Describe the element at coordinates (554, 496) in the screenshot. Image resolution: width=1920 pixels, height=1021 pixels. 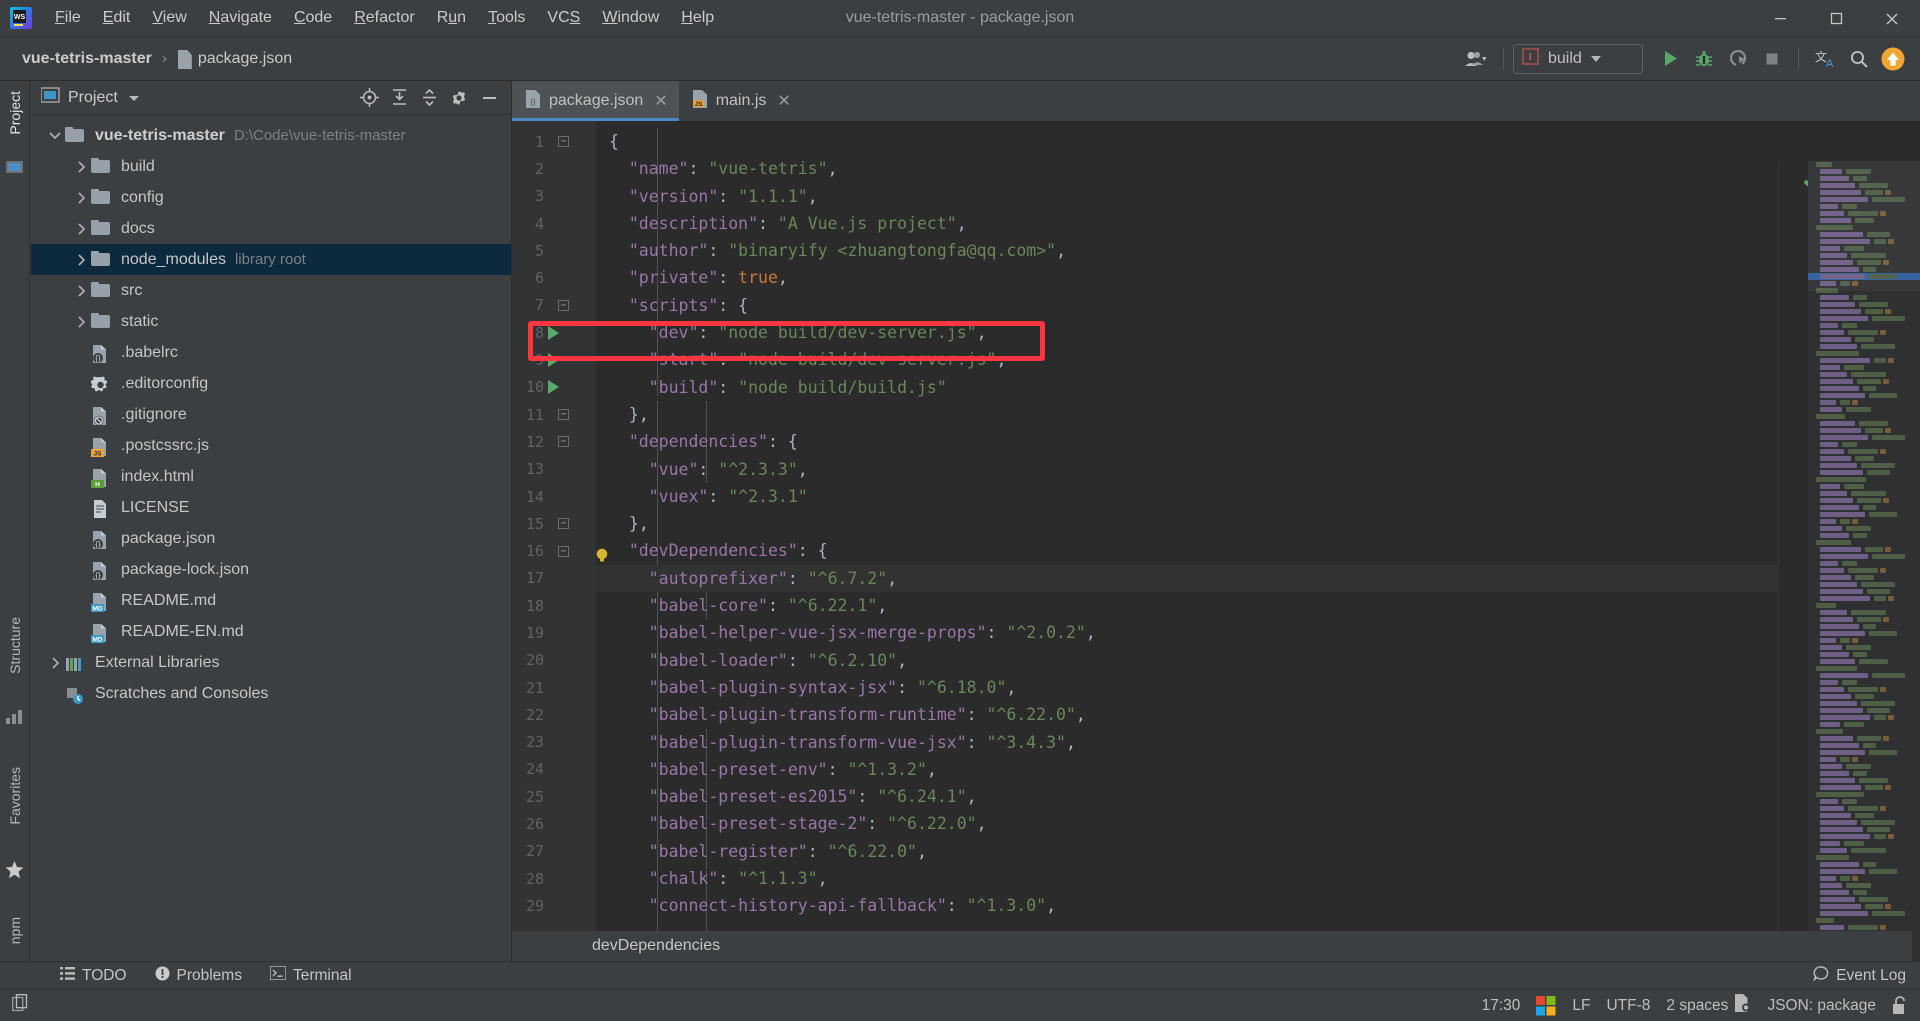
I see `gutter-line: 14` at that location.